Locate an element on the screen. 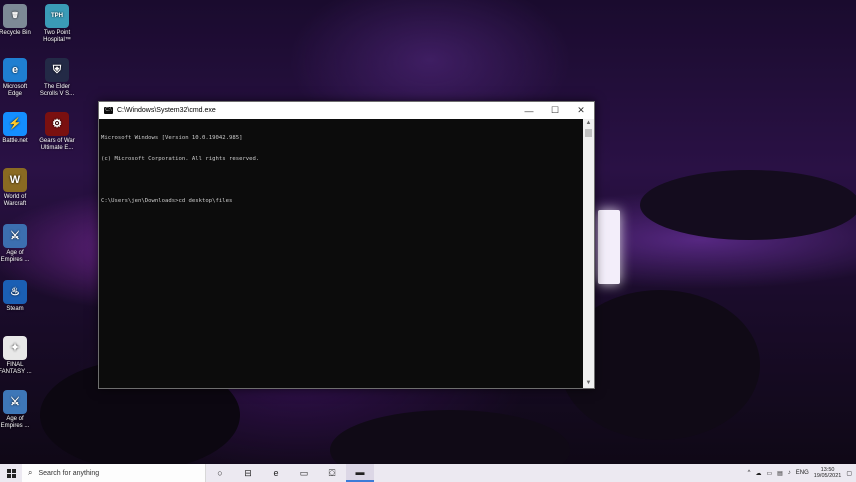  title-bar: C:\ C:\Windows\System32\cmd.exe — ☐ ✕ is located at coordinates (346, 110).